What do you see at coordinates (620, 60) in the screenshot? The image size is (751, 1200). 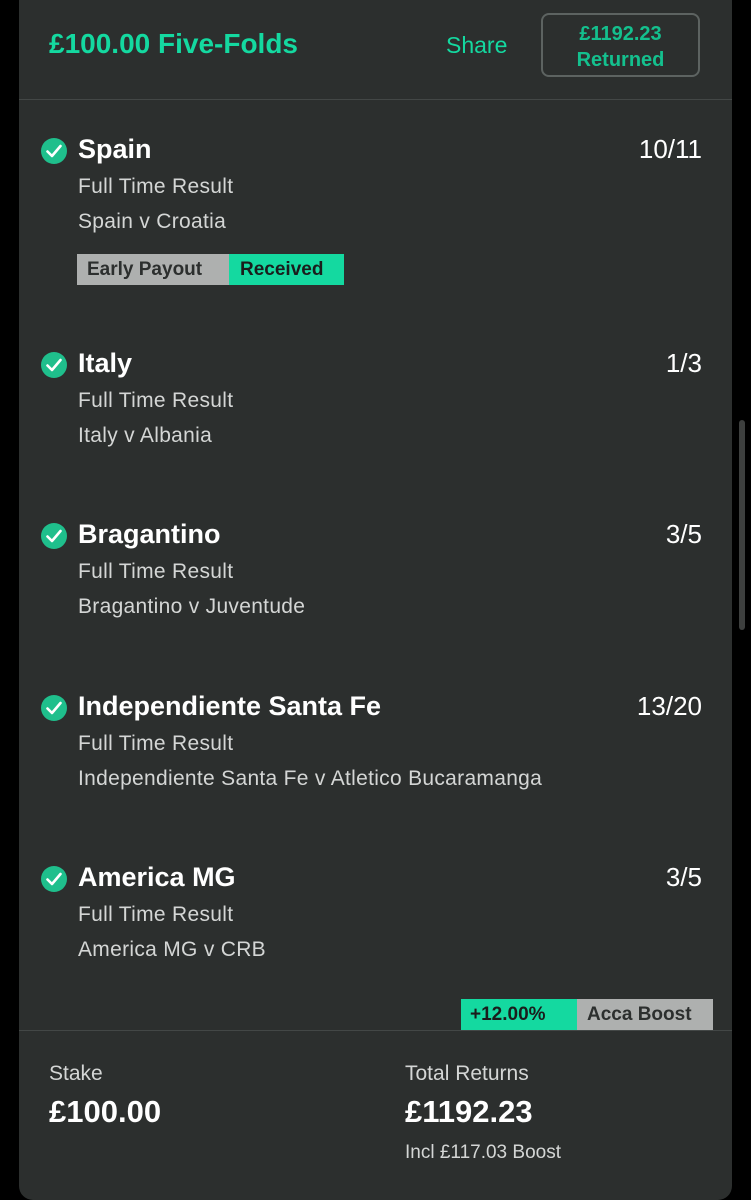 I see `returned-label: Returned` at bounding box center [620, 60].